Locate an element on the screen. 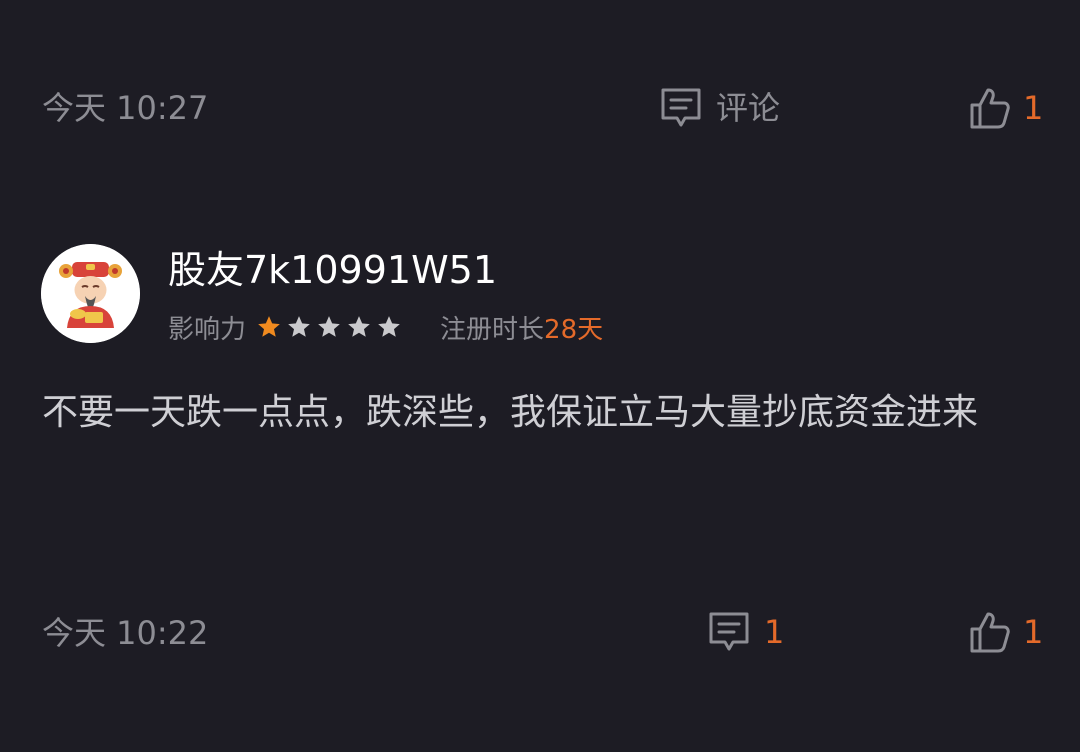 Image resolution: width=1080 pixels, height=752 pixels. influence-label: 影响力 is located at coordinates (207, 329).